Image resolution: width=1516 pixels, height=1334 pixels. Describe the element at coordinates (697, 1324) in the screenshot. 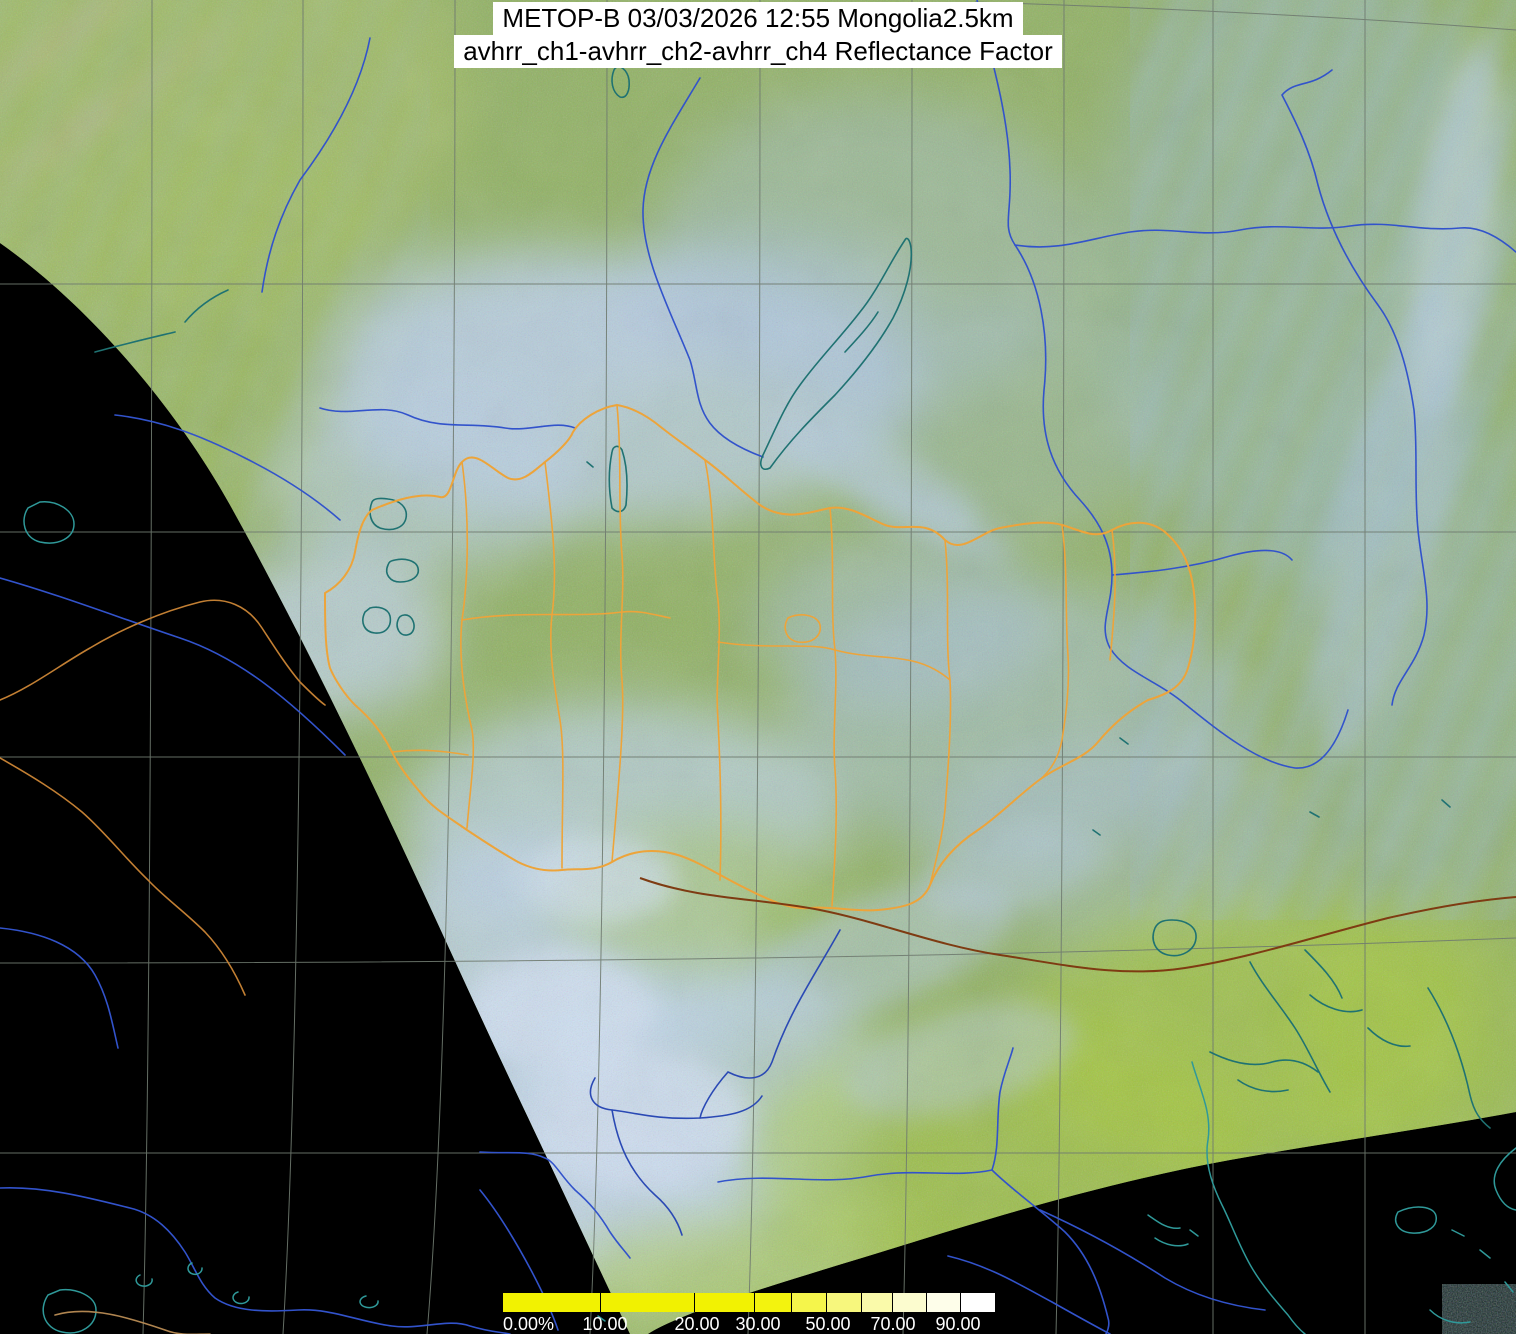

I see `colorbar-label: 20.00` at that location.